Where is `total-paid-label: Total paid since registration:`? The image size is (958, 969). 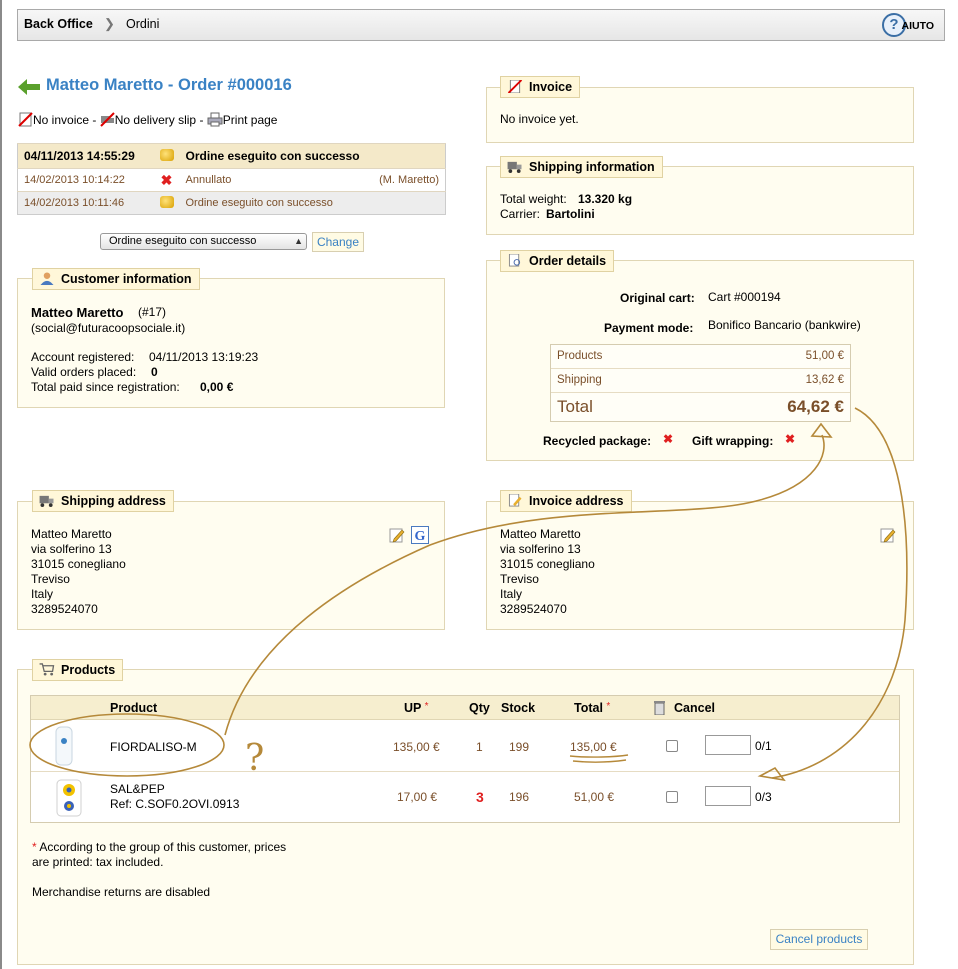
total-paid-label: Total paid since registration: is located at coordinates (105, 387).